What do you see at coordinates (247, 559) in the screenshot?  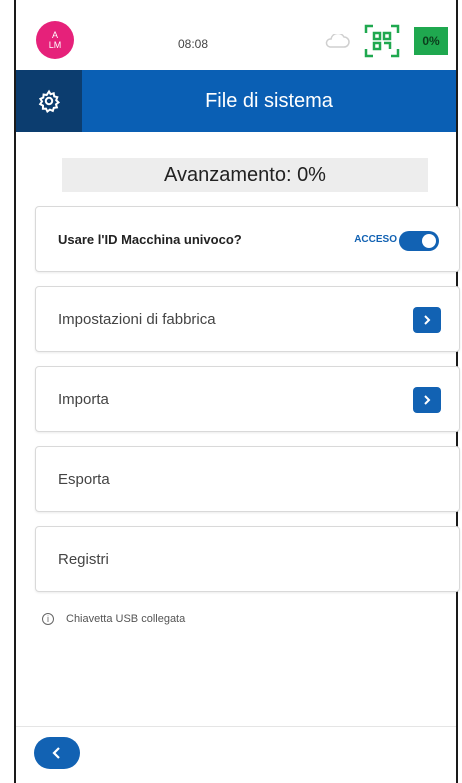 I see `logs-button: Registri` at bounding box center [247, 559].